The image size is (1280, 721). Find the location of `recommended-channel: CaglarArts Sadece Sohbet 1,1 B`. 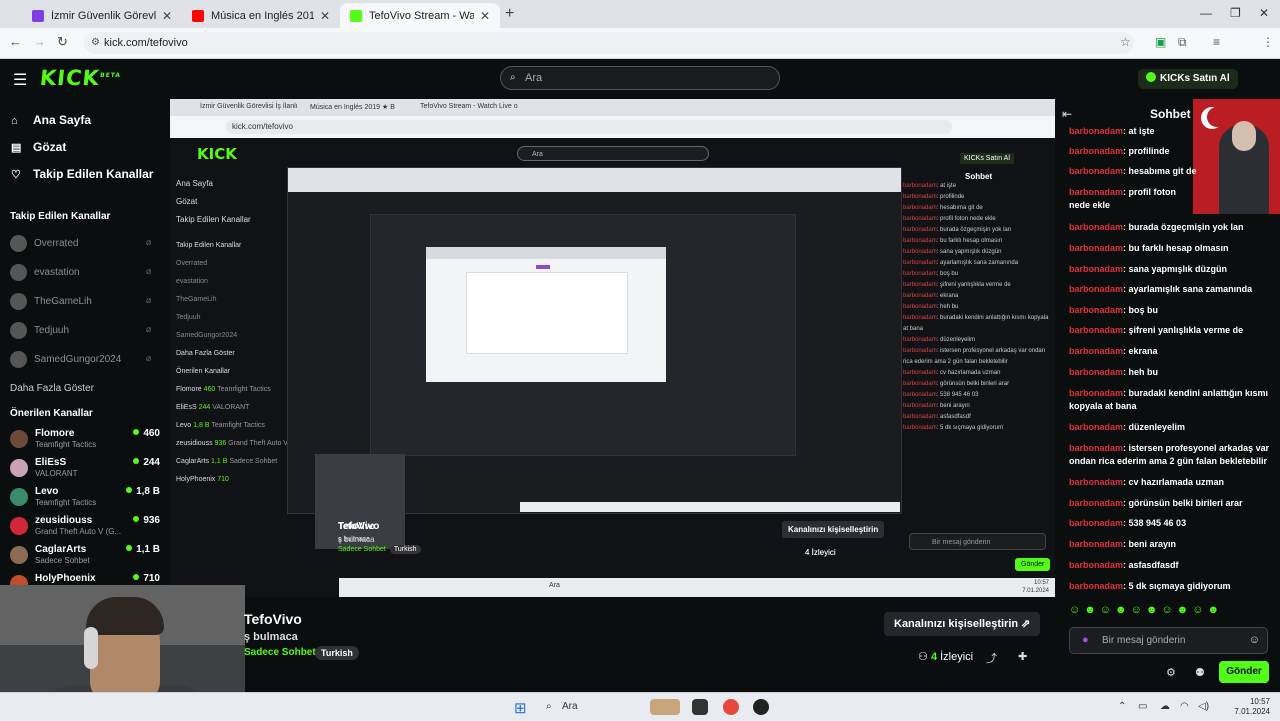

recommended-channel: CaglarArts Sadece Sohbet 1,1 B is located at coordinates (85, 556).